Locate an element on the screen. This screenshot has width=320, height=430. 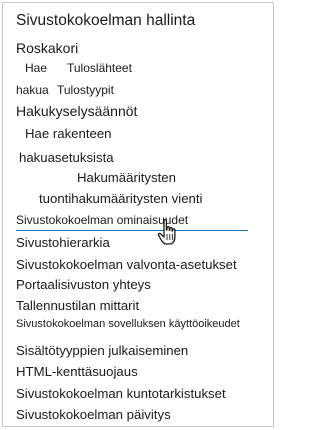
link-recycle-bin: Roskakori is located at coordinates (47, 48).